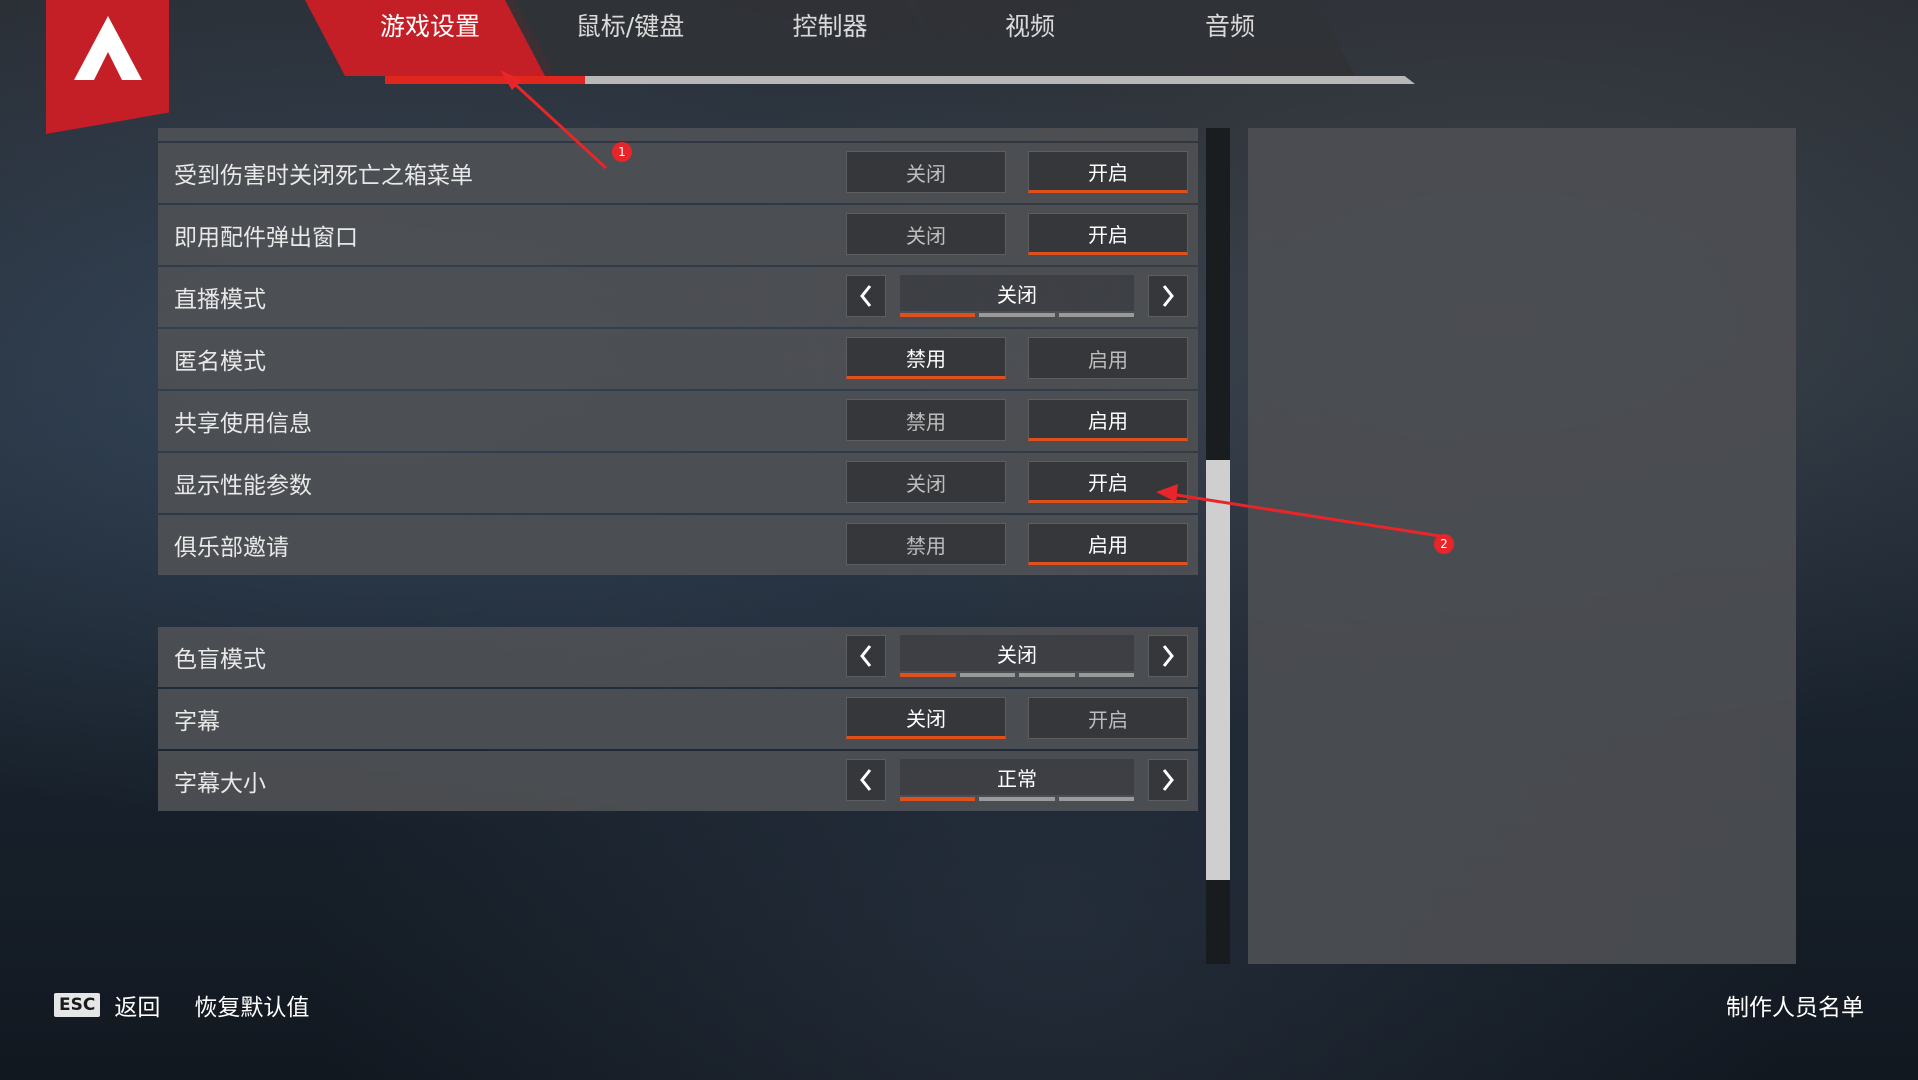 The width and height of the screenshot is (1918, 1080). I want to click on setting-row: 受到伤害时关闭死亡之箱菜单 关闭 开启, so click(678, 173).